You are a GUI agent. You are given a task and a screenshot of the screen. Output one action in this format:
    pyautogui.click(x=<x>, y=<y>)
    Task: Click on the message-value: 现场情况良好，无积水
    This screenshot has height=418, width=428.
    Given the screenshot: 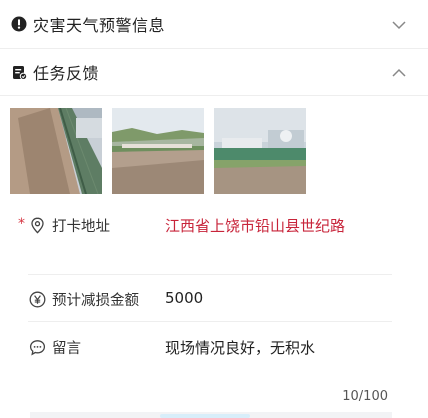 What is the action you would take?
    pyautogui.click(x=240, y=347)
    